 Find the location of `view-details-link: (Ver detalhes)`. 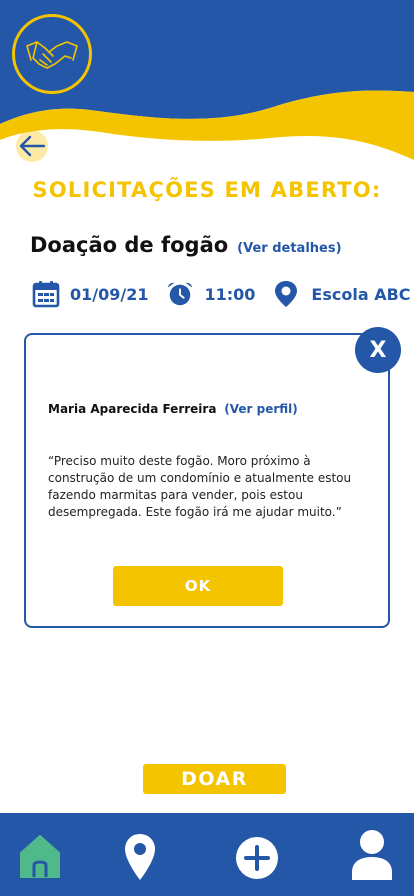

view-details-link: (Ver detalhes) is located at coordinates (289, 248).